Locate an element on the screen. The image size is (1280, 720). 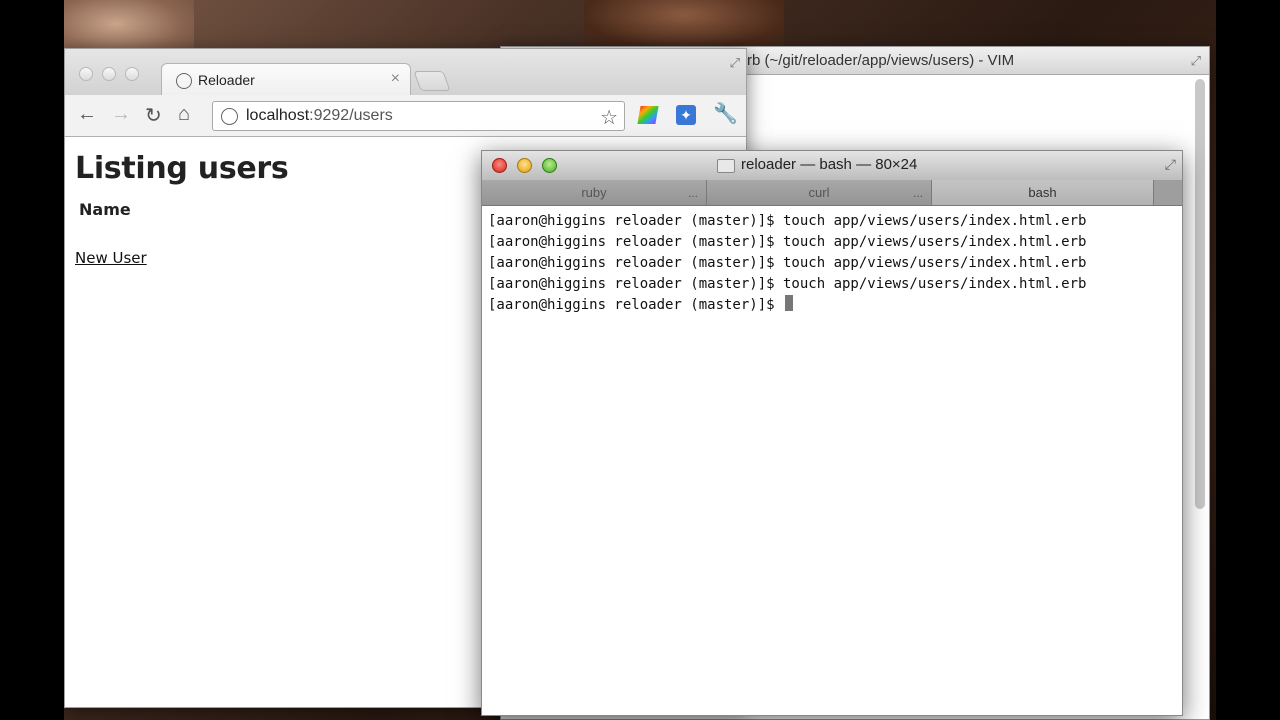
browser-toolbar: ← → ↻ ⌂ localhost:9292/users ☆ ✦ 🔧 is located at coordinates (405, 116).